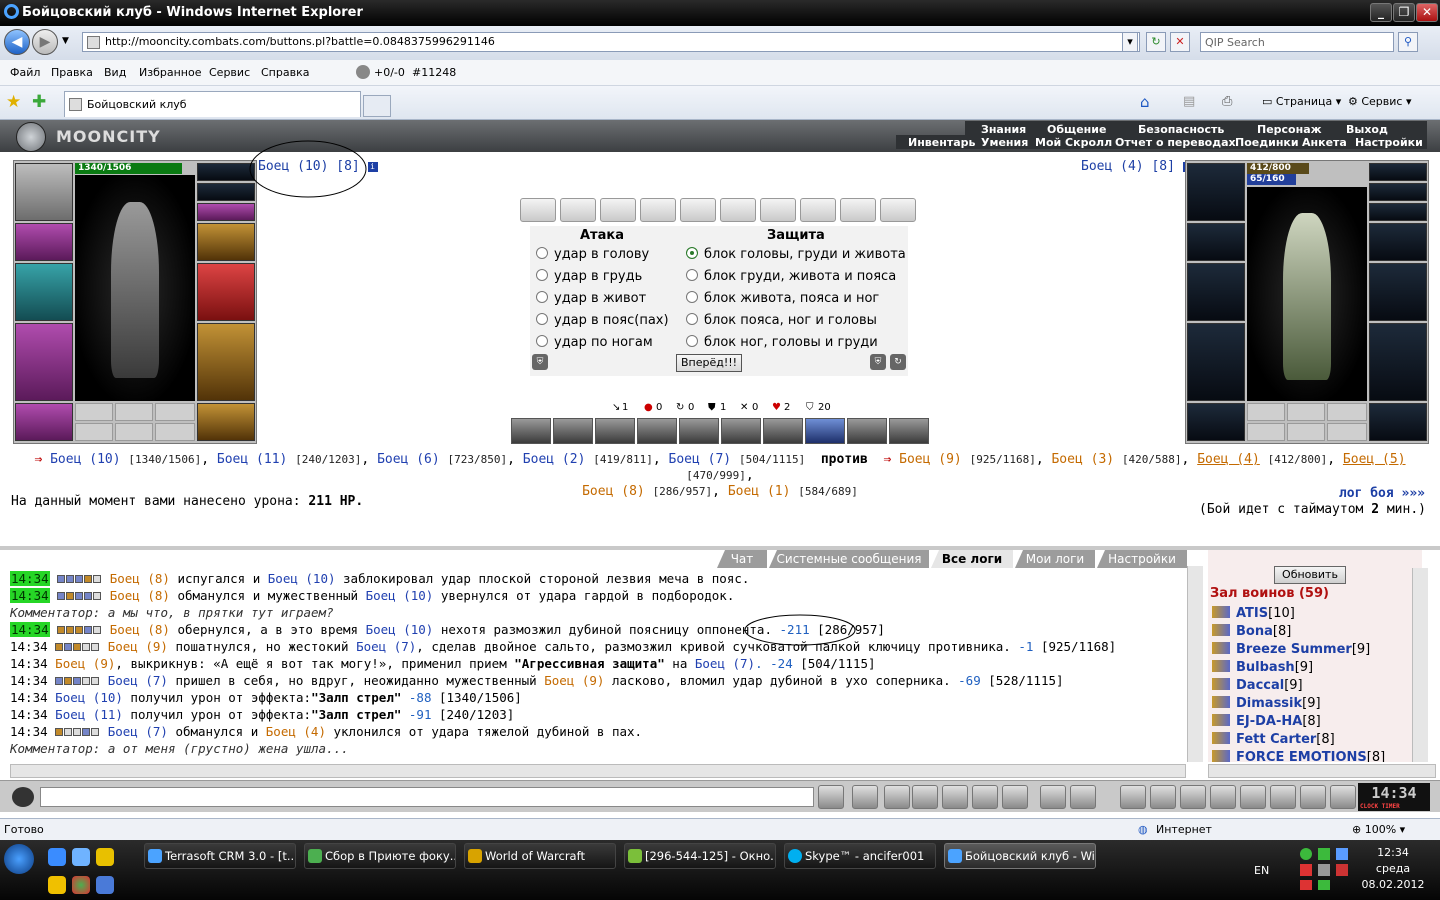 This screenshot has width=1440, height=900. Describe the element at coordinates (1137, 166) in the screenshot. I see `right-fighter-name: Боец (4) [8] i` at that location.